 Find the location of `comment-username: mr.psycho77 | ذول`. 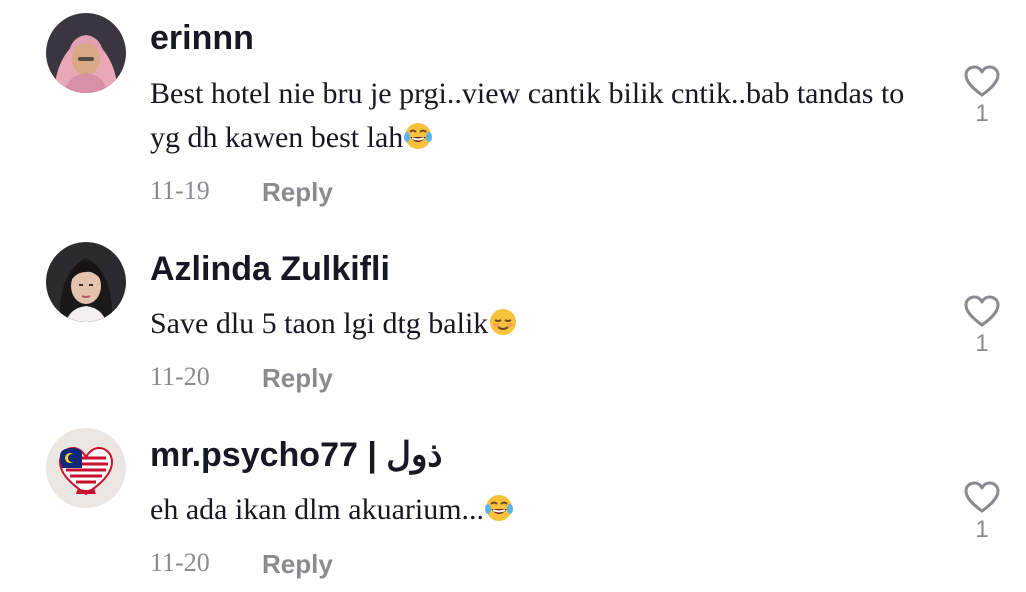

comment-username: mr.psycho77 | ذول is located at coordinates (296, 455).